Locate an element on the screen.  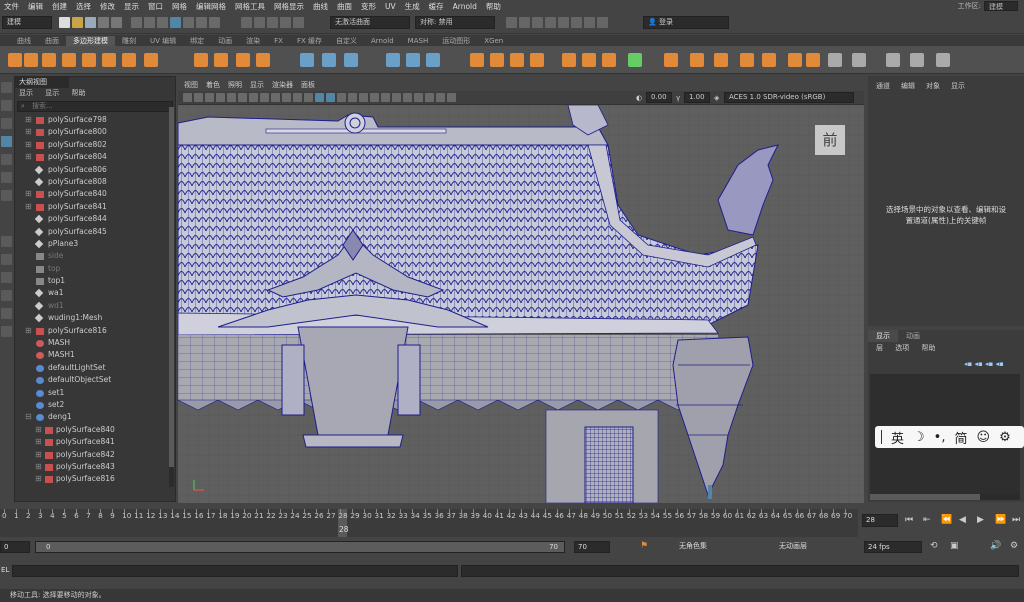
command-input is located at coordinates (235, 571).